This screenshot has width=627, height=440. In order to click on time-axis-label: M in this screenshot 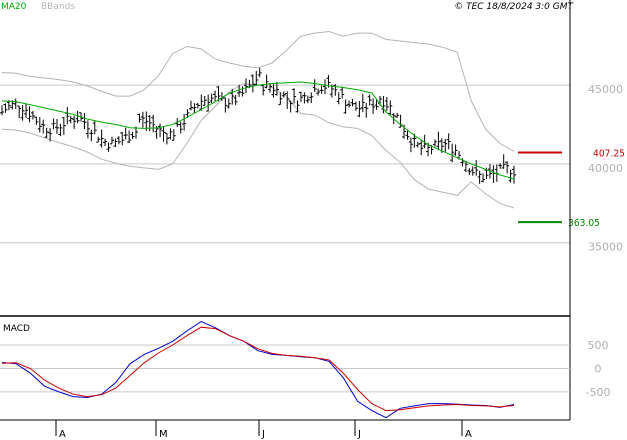, I will do `click(163, 434)`.